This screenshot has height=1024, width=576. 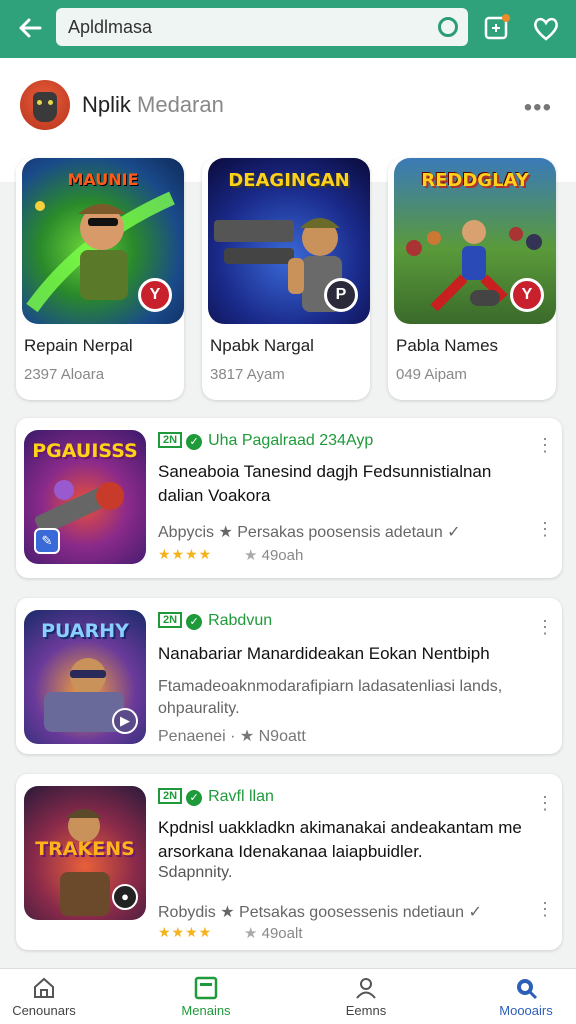 What do you see at coordinates (273, 933) in the screenshot?
I see `rating-count: ★ 49oalt` at bounding box center [273, 933].